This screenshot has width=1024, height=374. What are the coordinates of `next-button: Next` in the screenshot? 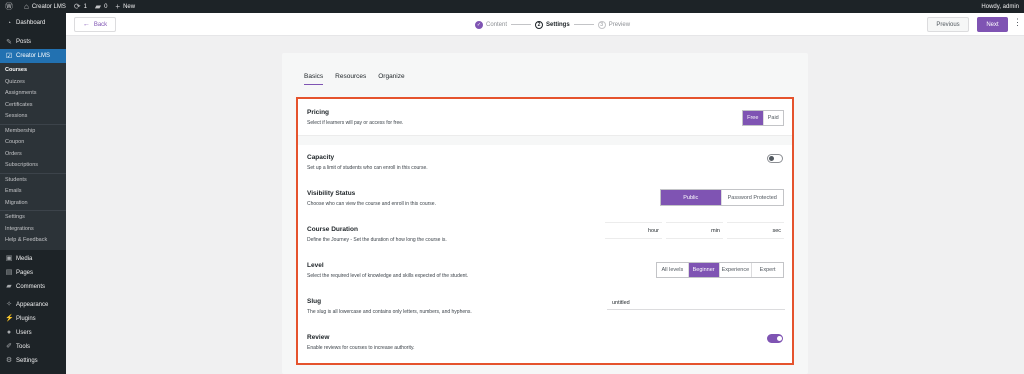 It's located at (992, 24).